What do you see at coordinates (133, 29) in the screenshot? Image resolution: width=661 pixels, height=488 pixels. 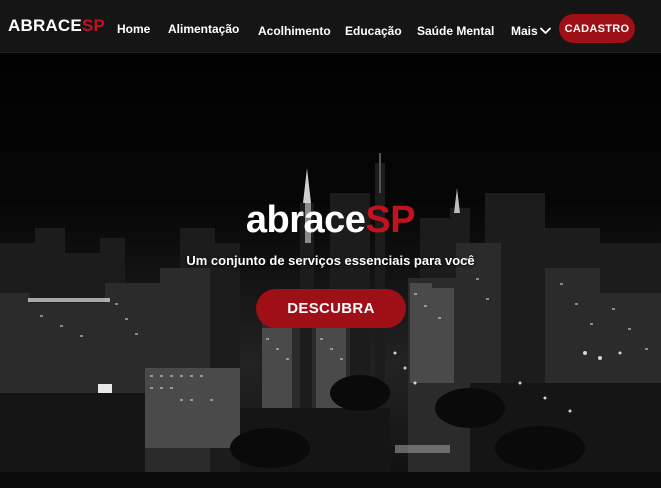 I see `nav-item-home: Home` at bounding box center [133, 29].